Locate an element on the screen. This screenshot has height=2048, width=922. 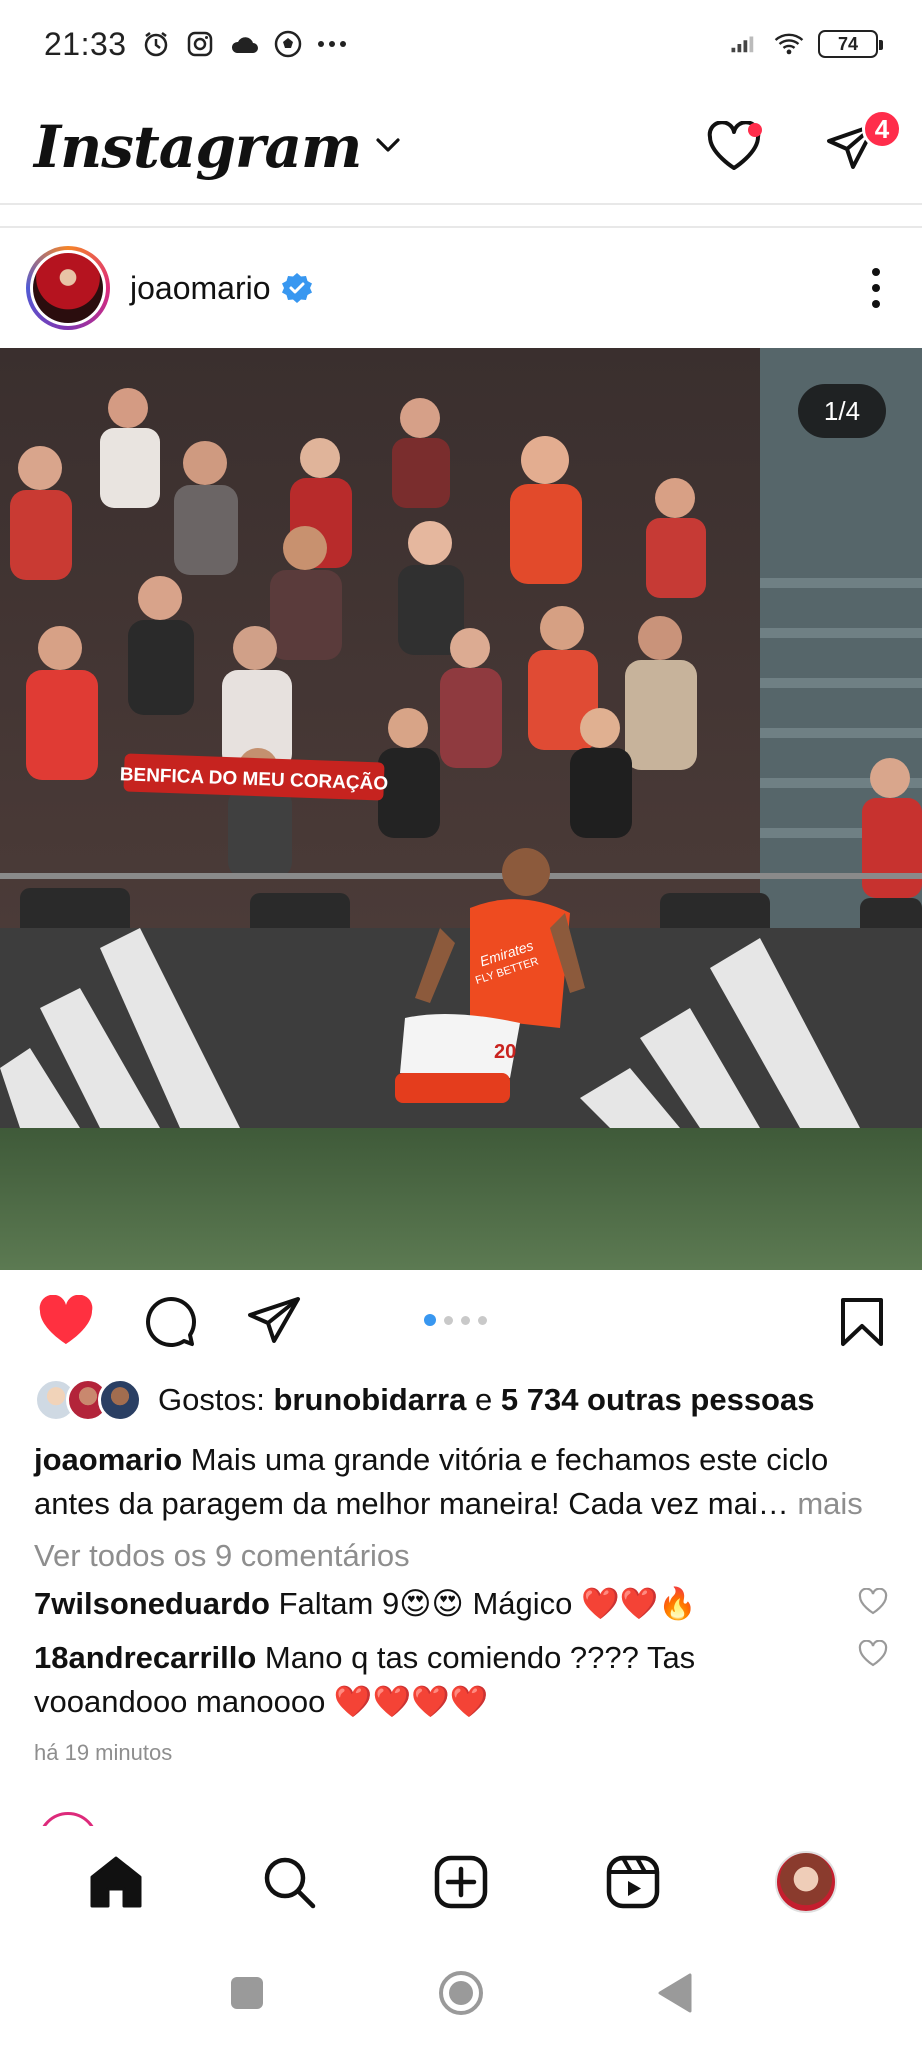
comment-author: 18andrecarrillo is located at coordinates (145, 1657).